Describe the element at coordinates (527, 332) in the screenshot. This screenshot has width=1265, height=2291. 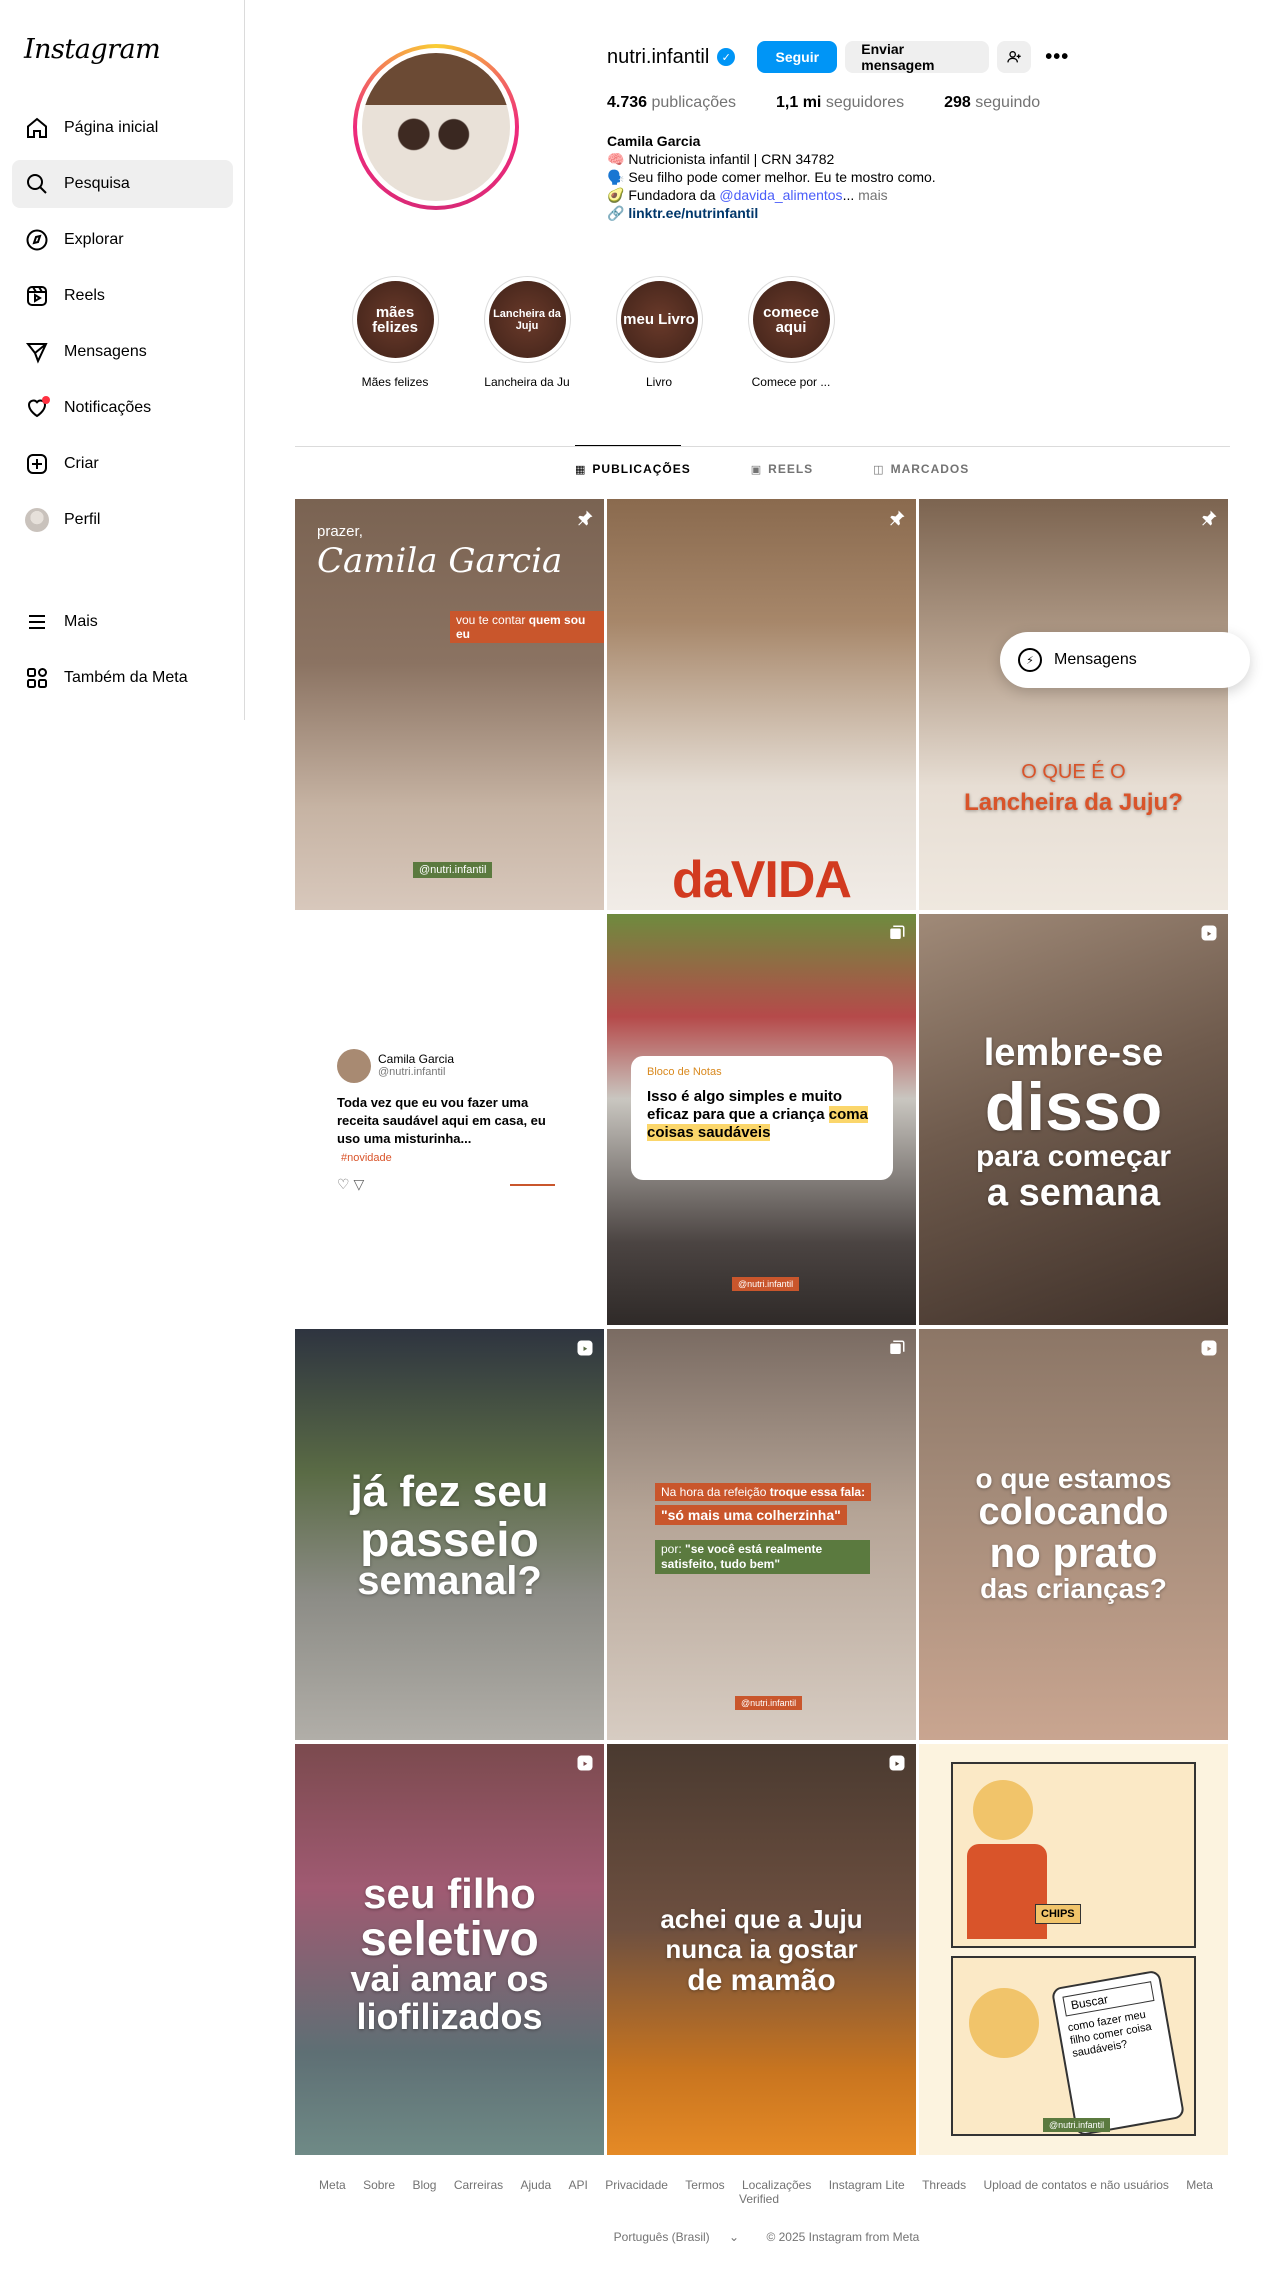
I see `highlight-lancheira: Lancheira da Juju Lancheira da Ju` at that location.